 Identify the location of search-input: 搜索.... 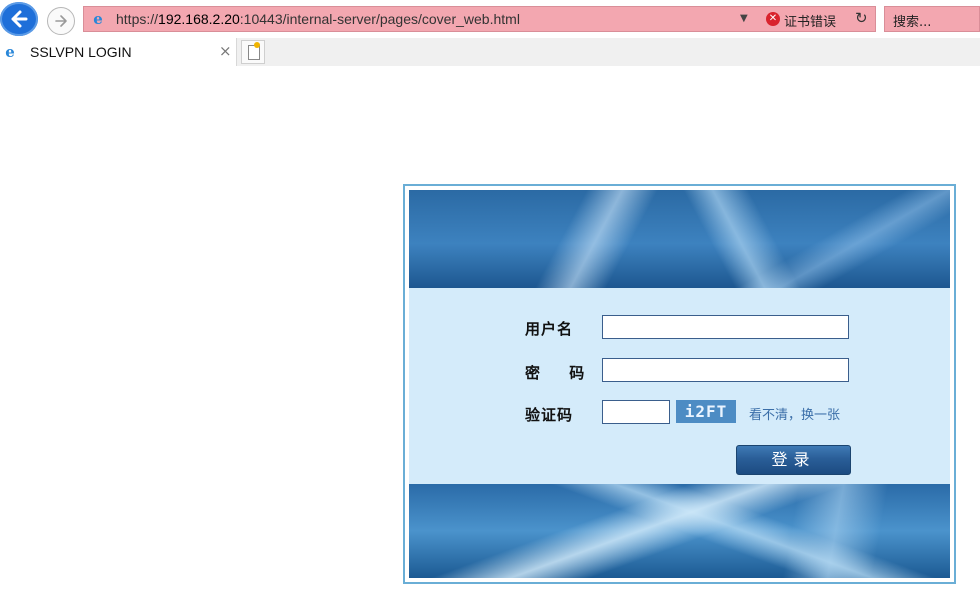
(932, 19).